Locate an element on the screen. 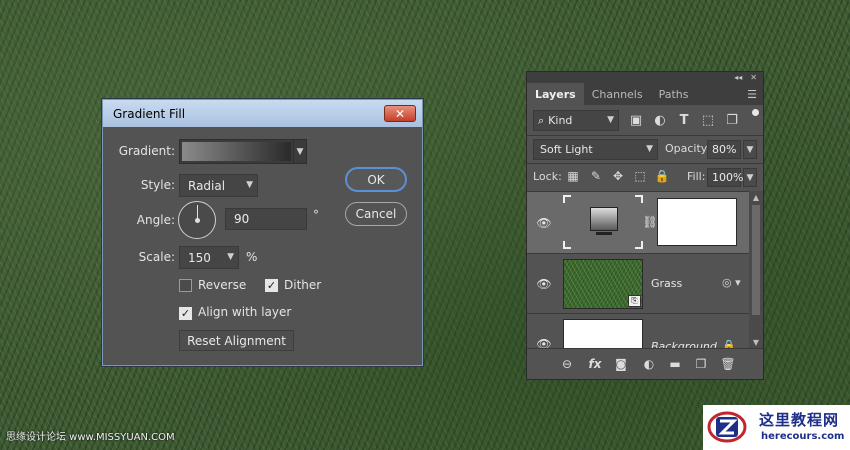 The height and width of the screenshot is (450, 850). style-select: Radial ▼ is located at coordinates (218, 185).